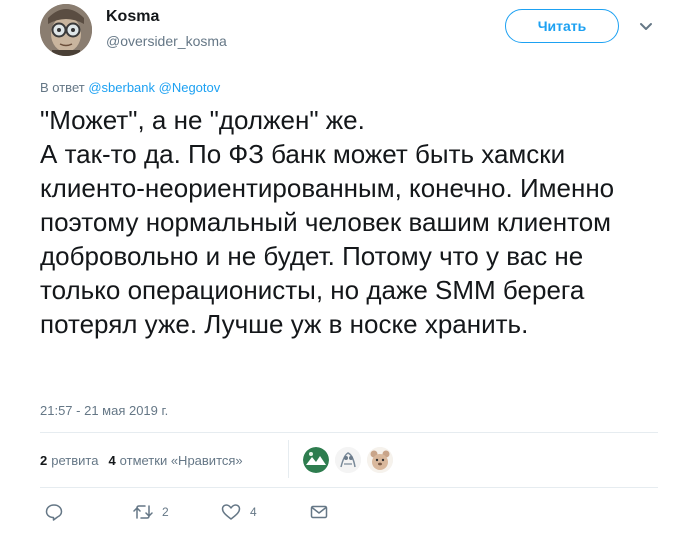 The image size is (700, 543). I want to click on likes-label: отметки «Нравится», so click(181, 460).